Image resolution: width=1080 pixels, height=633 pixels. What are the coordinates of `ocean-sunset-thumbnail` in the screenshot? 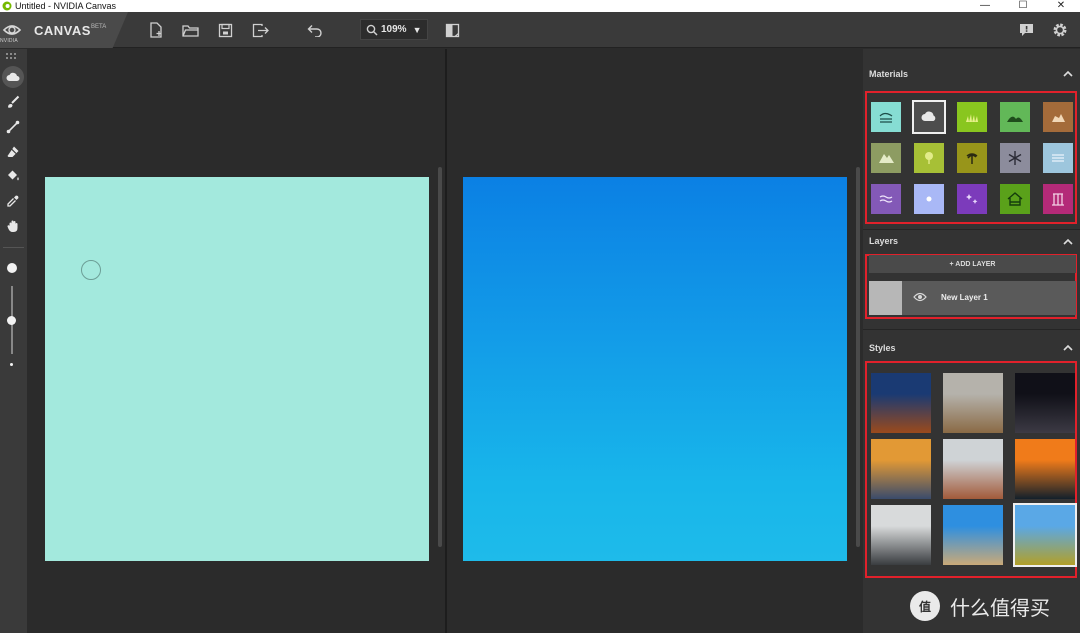 It's located at (1045, 469).